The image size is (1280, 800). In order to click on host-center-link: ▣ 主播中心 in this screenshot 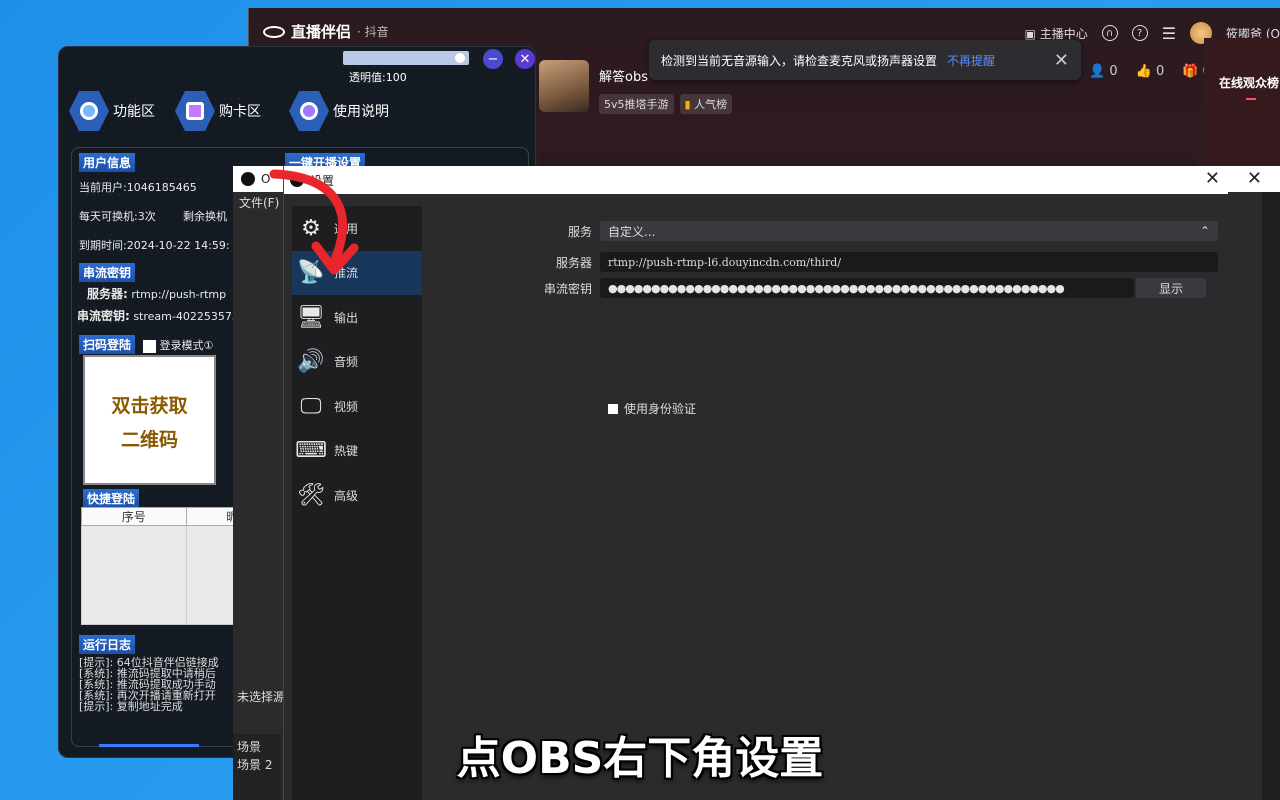, I will do `click(1056, 33)`.